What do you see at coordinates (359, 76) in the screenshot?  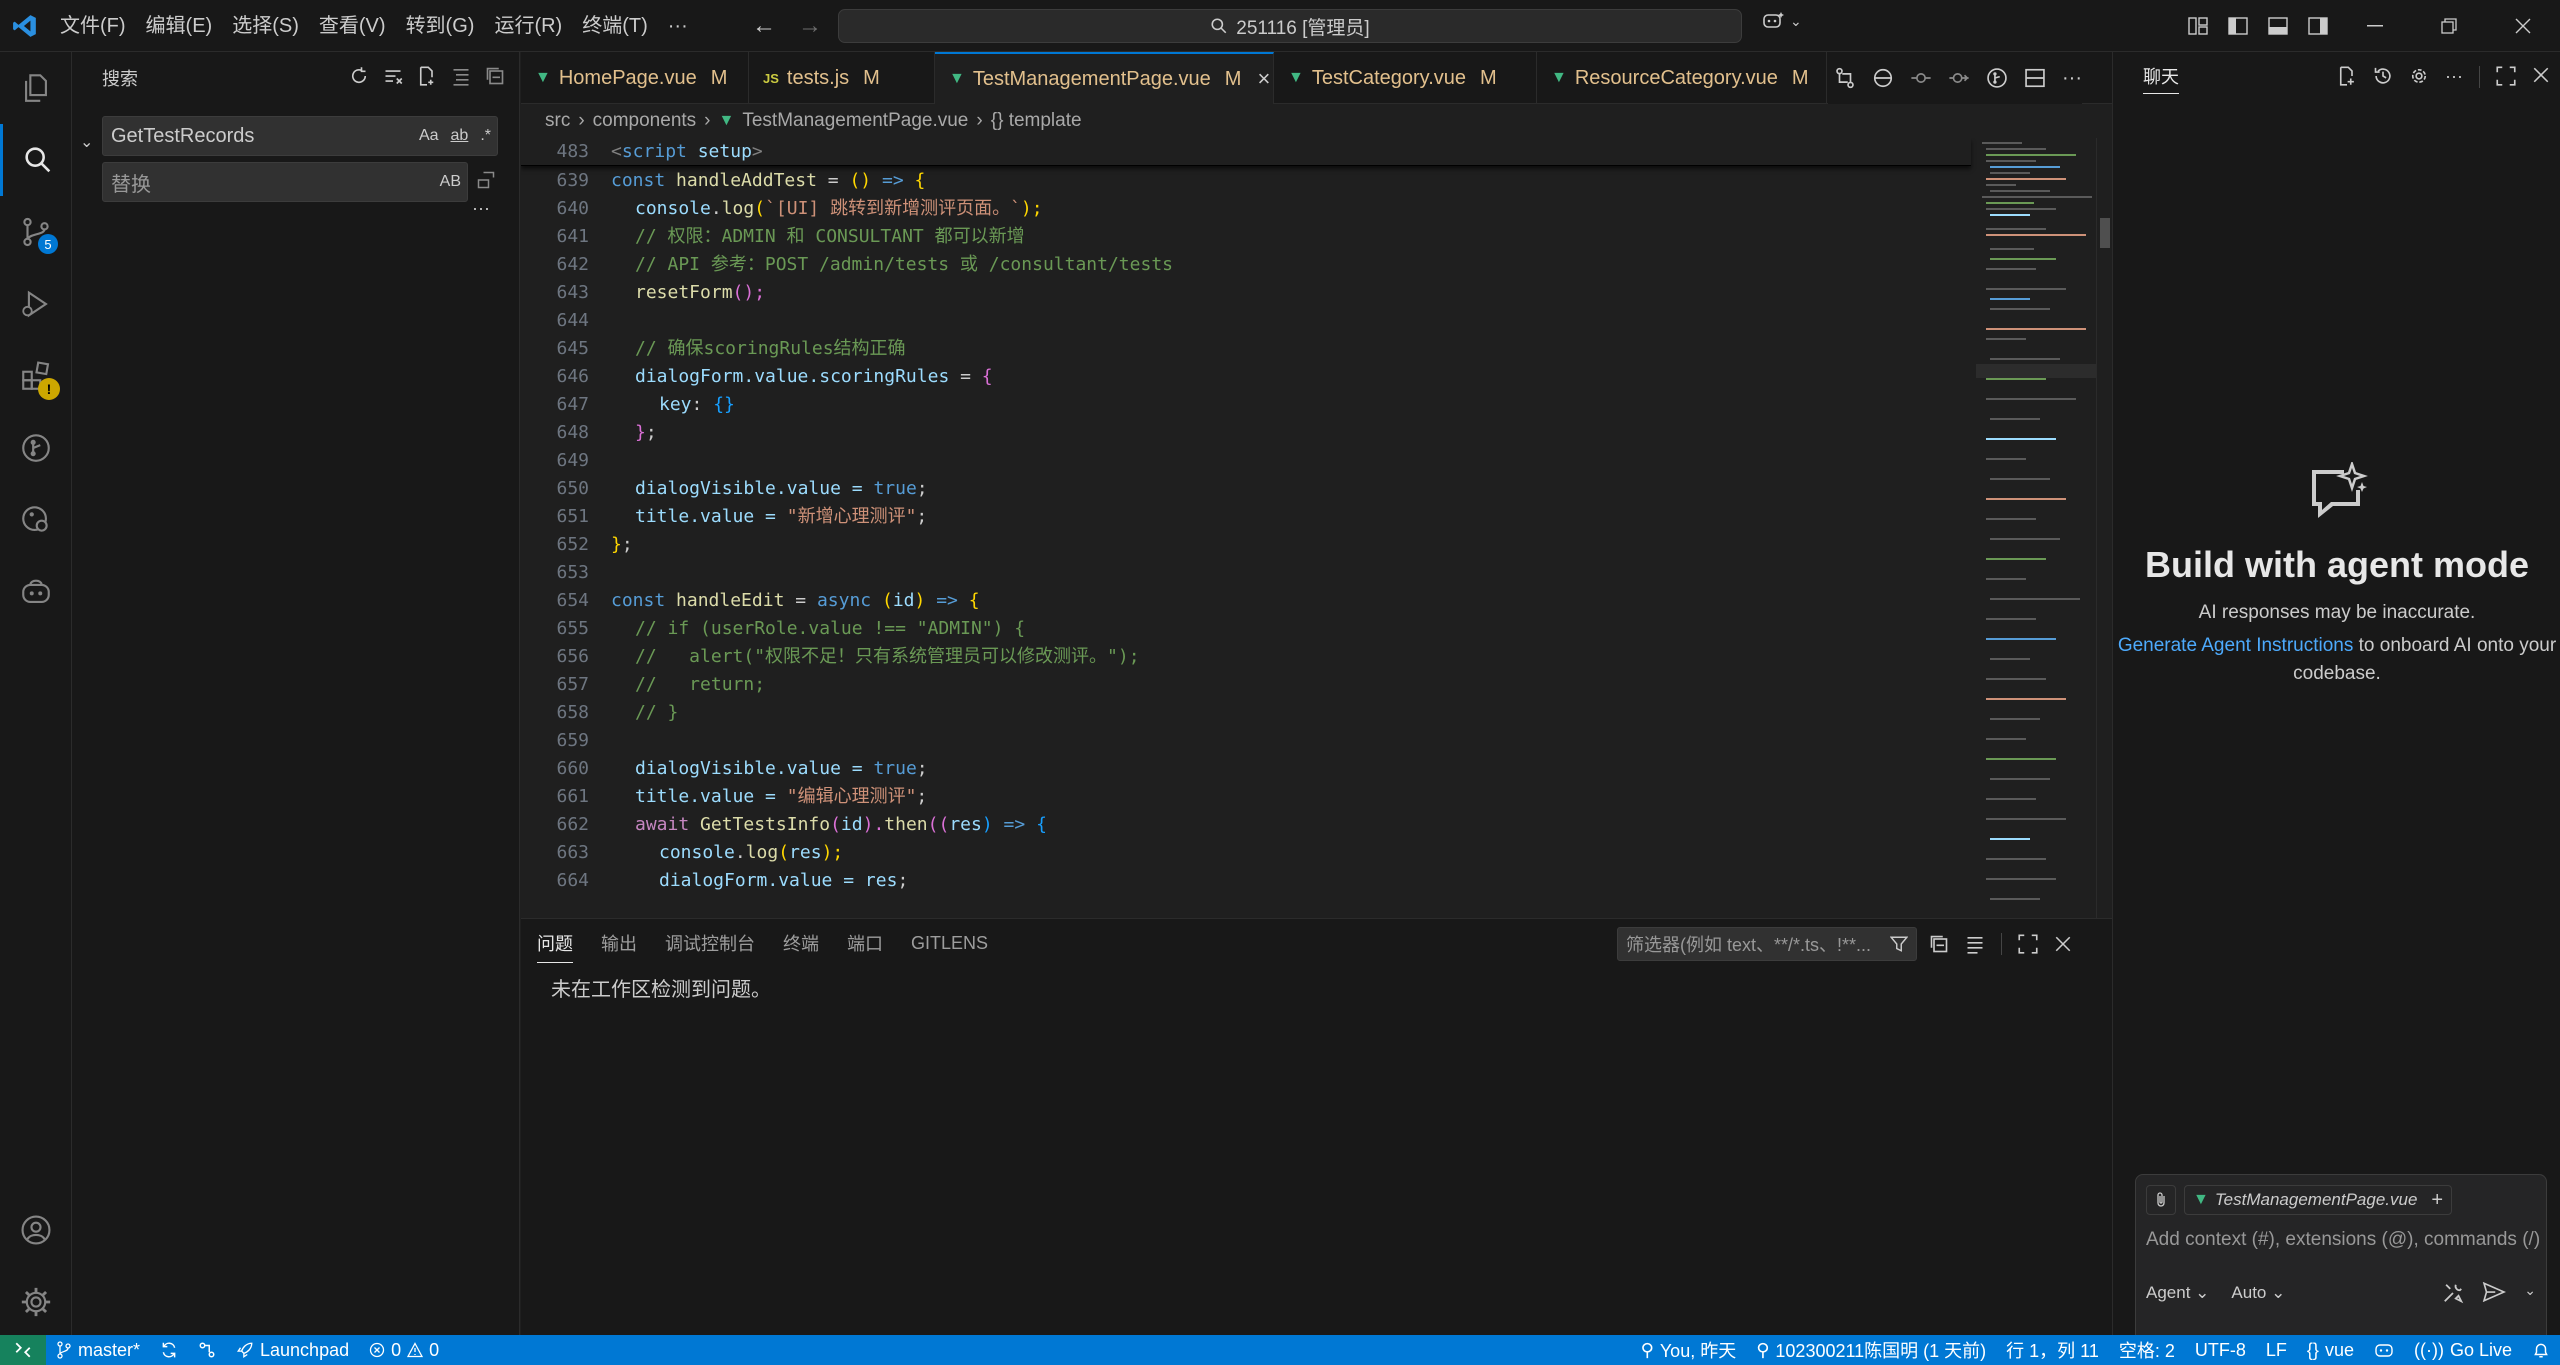 I see `refresh-icon` at bounding box center [359, 76].